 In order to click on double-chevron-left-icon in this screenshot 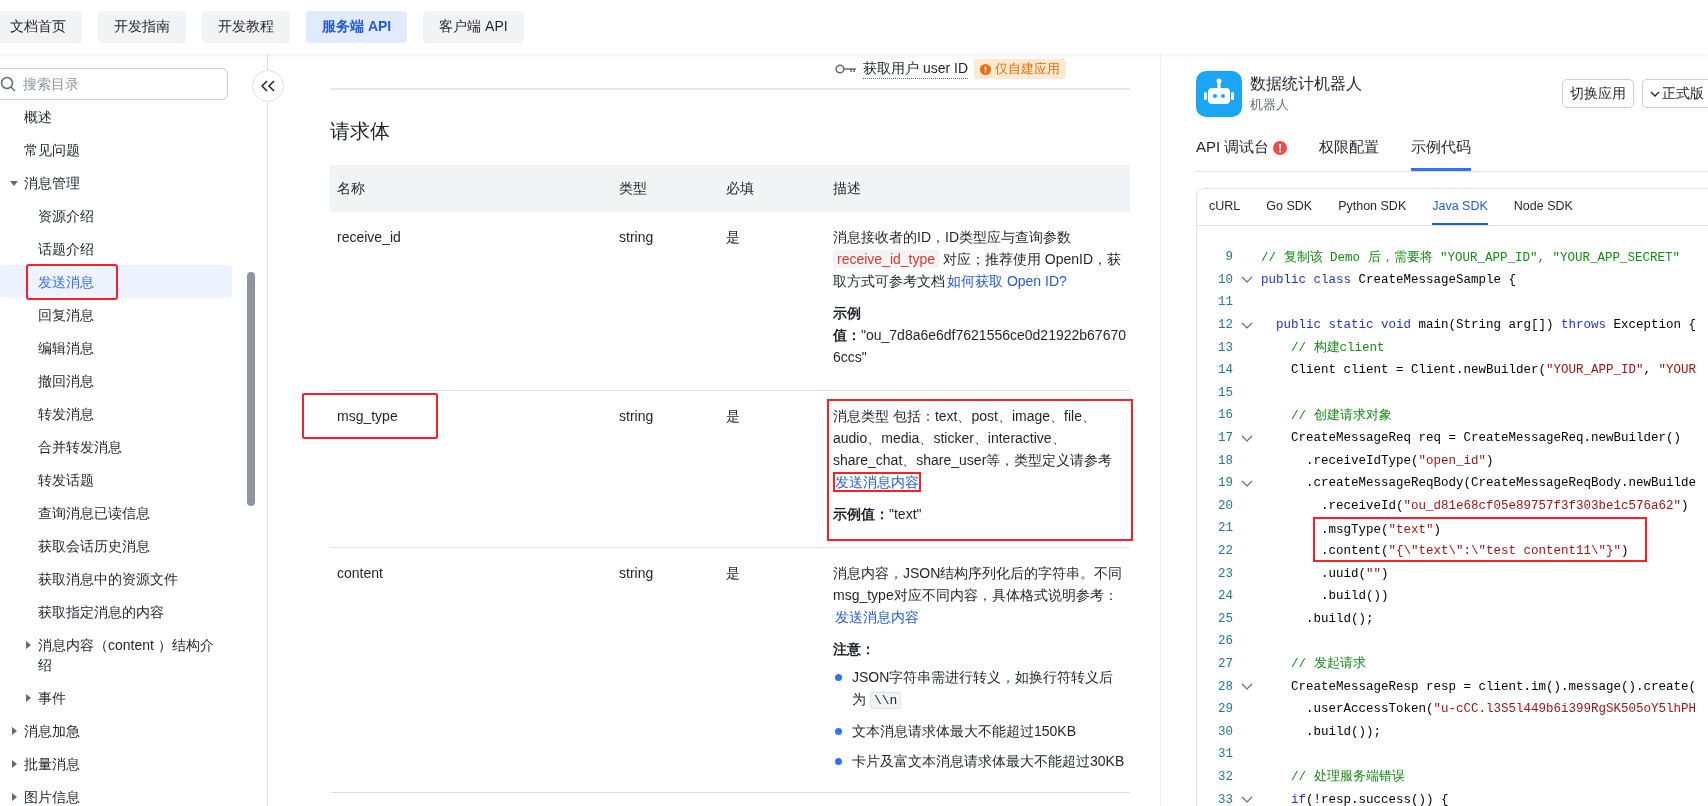, I will do `click(268, 86)`.